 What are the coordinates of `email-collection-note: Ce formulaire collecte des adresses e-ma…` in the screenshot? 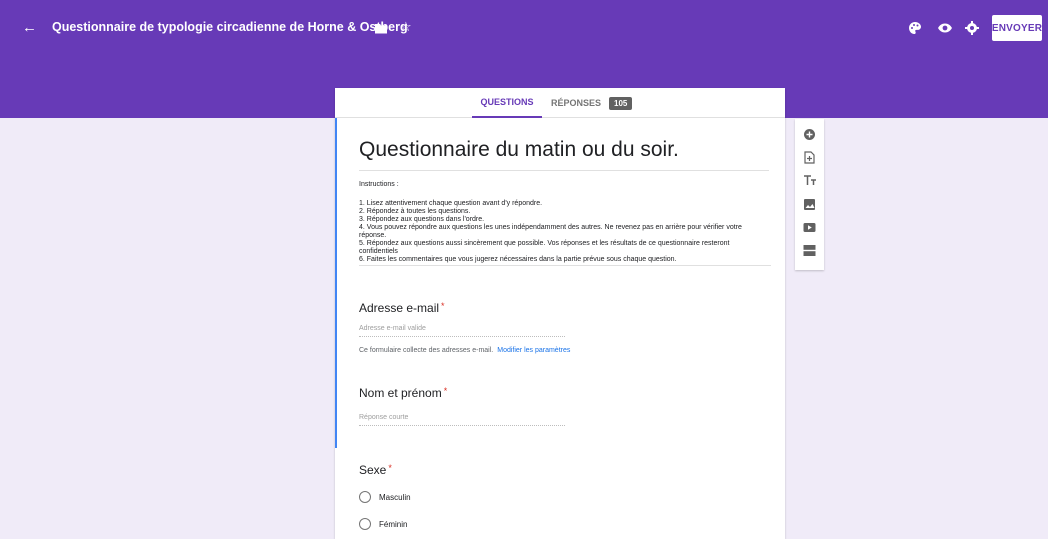 It's located at (464, 350).